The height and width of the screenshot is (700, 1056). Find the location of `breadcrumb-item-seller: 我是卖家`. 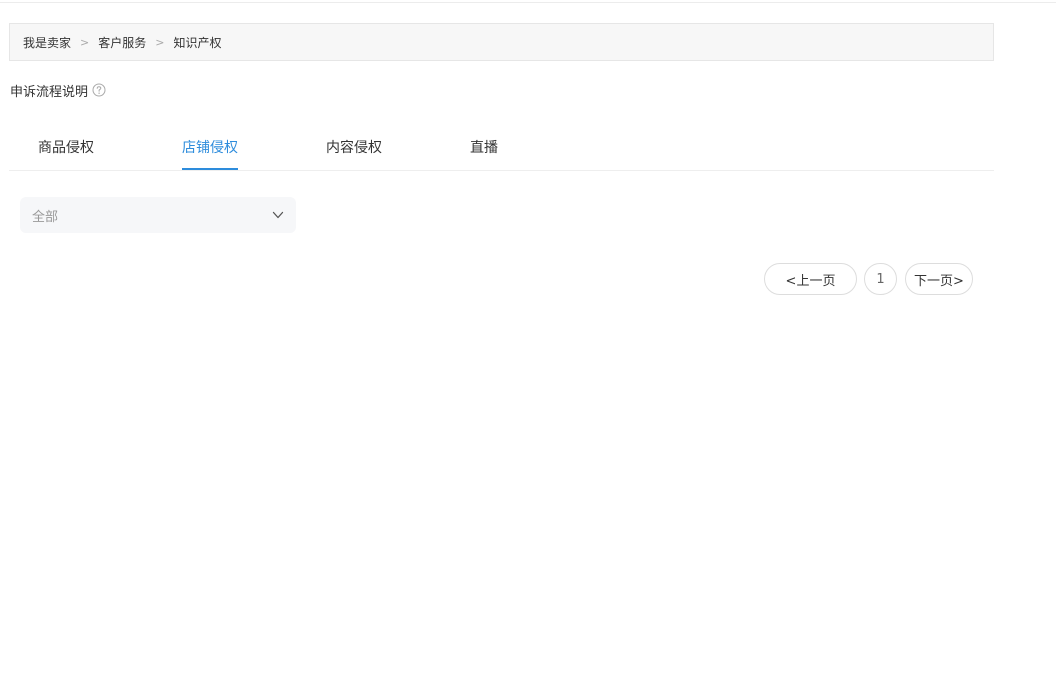

breadcrumb-item-seller: 我是卖家 is located at coordinates (47, 42).